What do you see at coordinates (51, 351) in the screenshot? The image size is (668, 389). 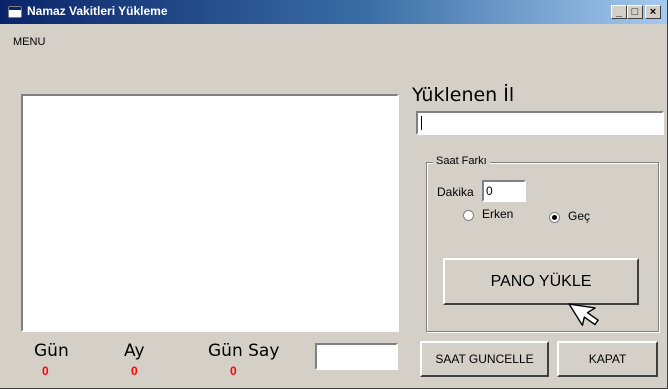 I see `day-label: Gün` at bounding box center [51, 351].